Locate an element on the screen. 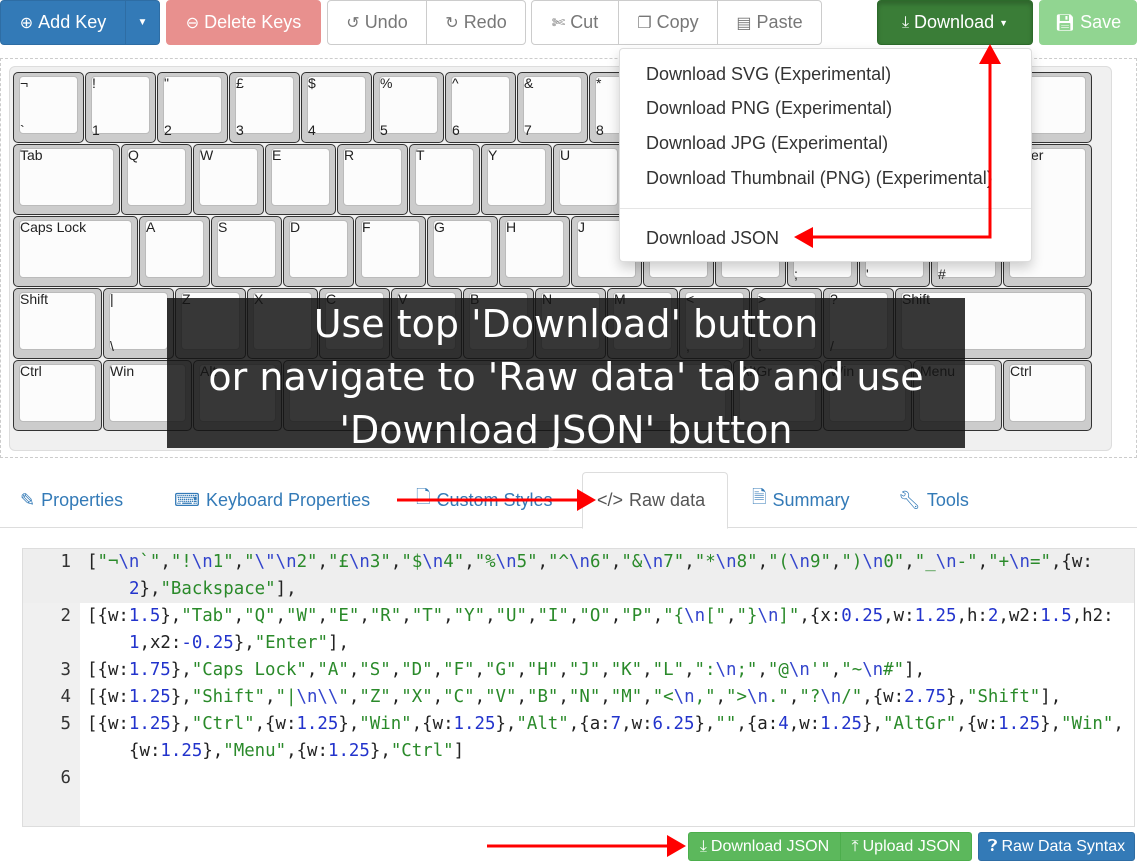 Image resolution: width=1137 pixels, height=864 pixels. tab-custom-styles: 🗋︎ Custom Styles is located at coordinates (484, 500).